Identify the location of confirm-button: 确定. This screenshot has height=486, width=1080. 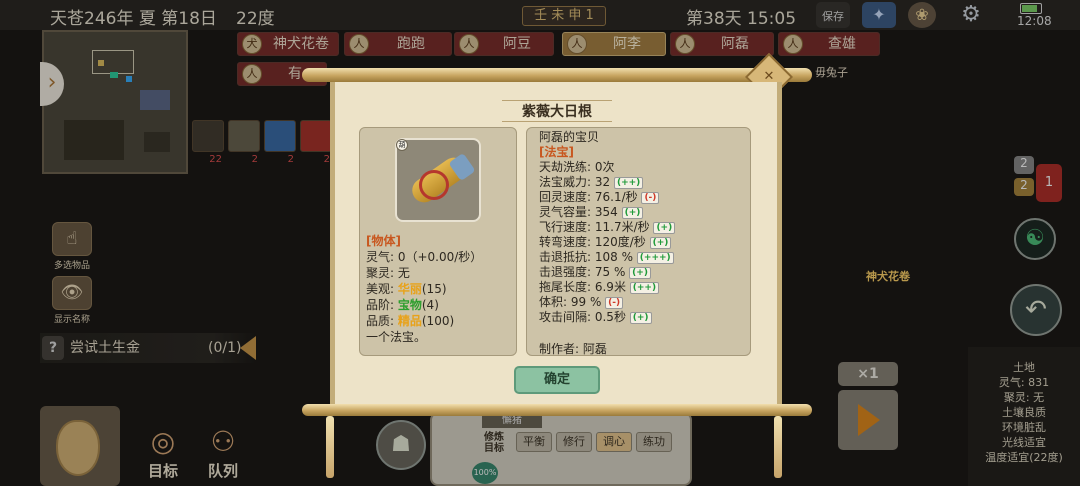
(557, 380).